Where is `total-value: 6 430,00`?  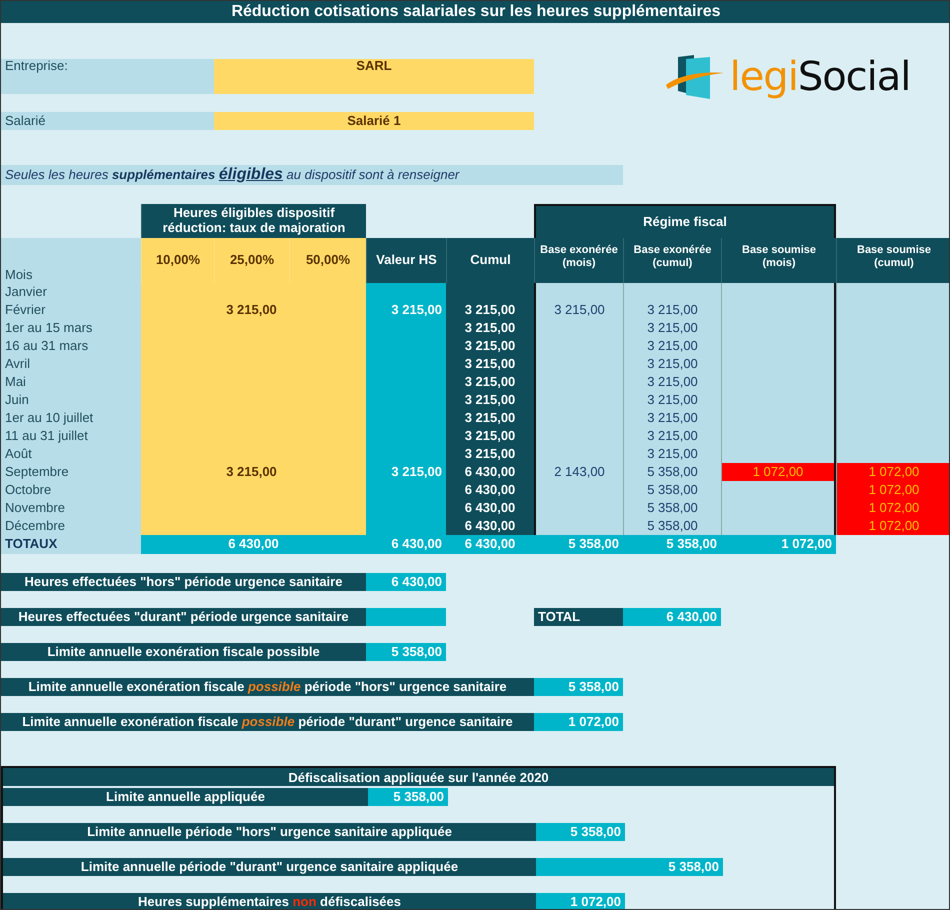
total-value: 6 430,00 is located at coordinates (672, 617).